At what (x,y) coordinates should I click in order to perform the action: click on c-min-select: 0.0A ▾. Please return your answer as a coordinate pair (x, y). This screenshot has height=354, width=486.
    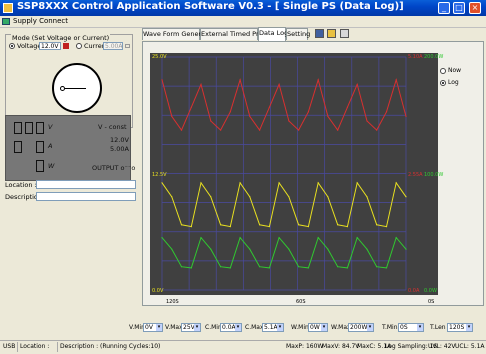
    Looking at the image, I should click on (231, 327).